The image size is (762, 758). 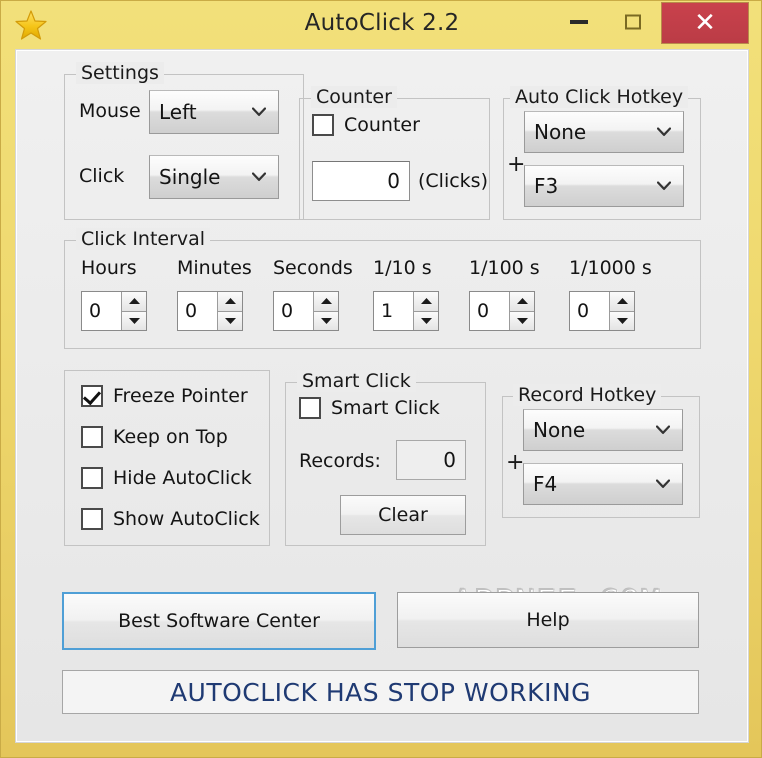 I want to click on interval-label-1: Minutes, so click(x=214, y=268).